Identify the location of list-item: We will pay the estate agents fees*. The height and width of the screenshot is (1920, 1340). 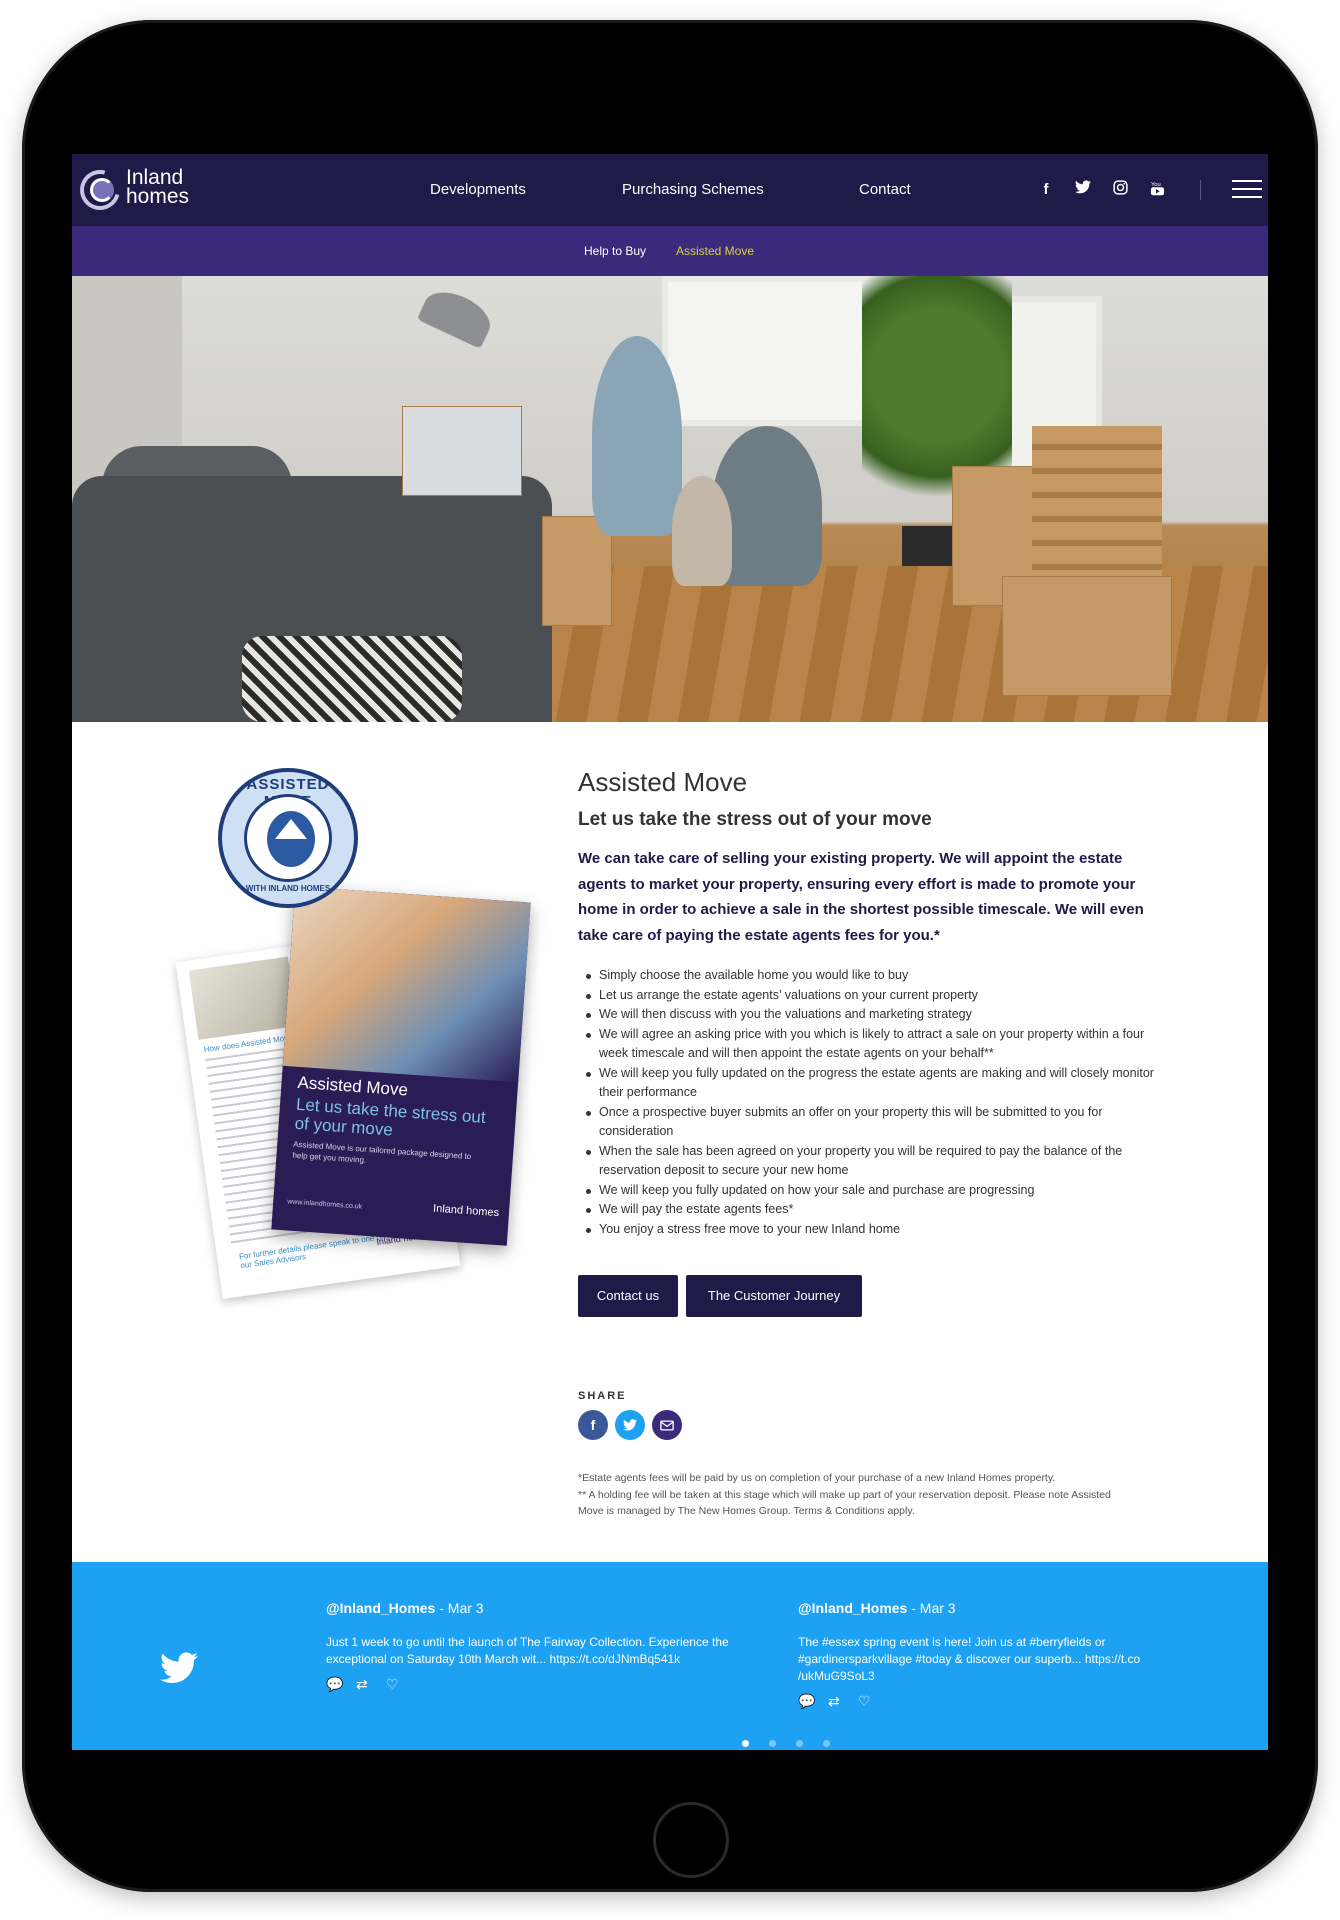
(870, 1210).